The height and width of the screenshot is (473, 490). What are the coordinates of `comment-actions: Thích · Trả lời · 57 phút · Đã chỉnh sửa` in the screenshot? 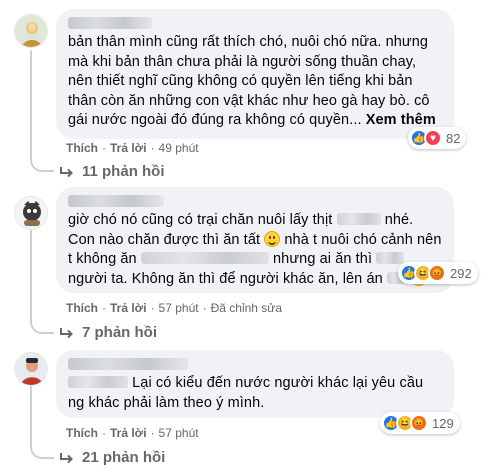 It's located at (174, 308).